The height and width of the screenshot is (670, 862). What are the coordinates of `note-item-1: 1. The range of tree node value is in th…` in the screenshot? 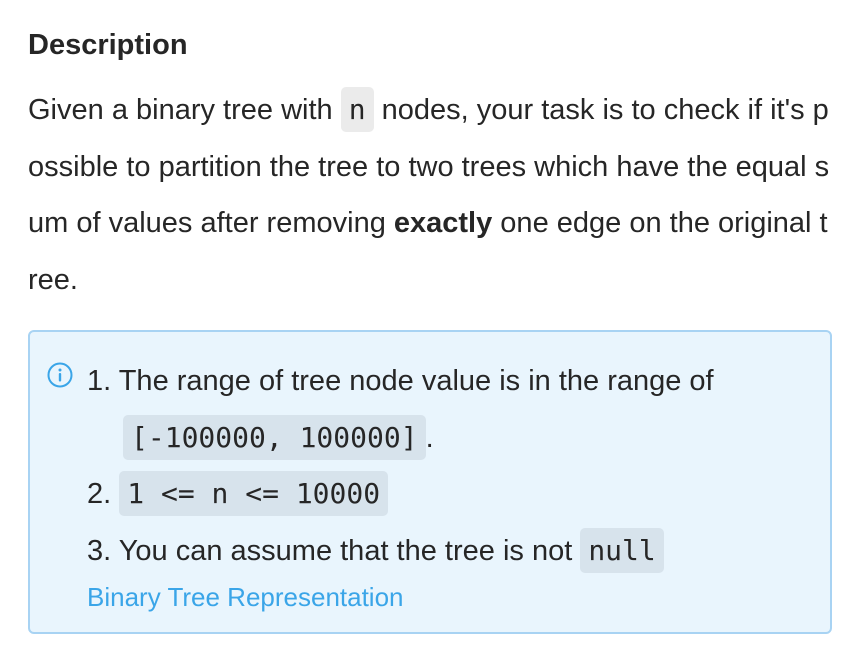 It's located at (450, 409).